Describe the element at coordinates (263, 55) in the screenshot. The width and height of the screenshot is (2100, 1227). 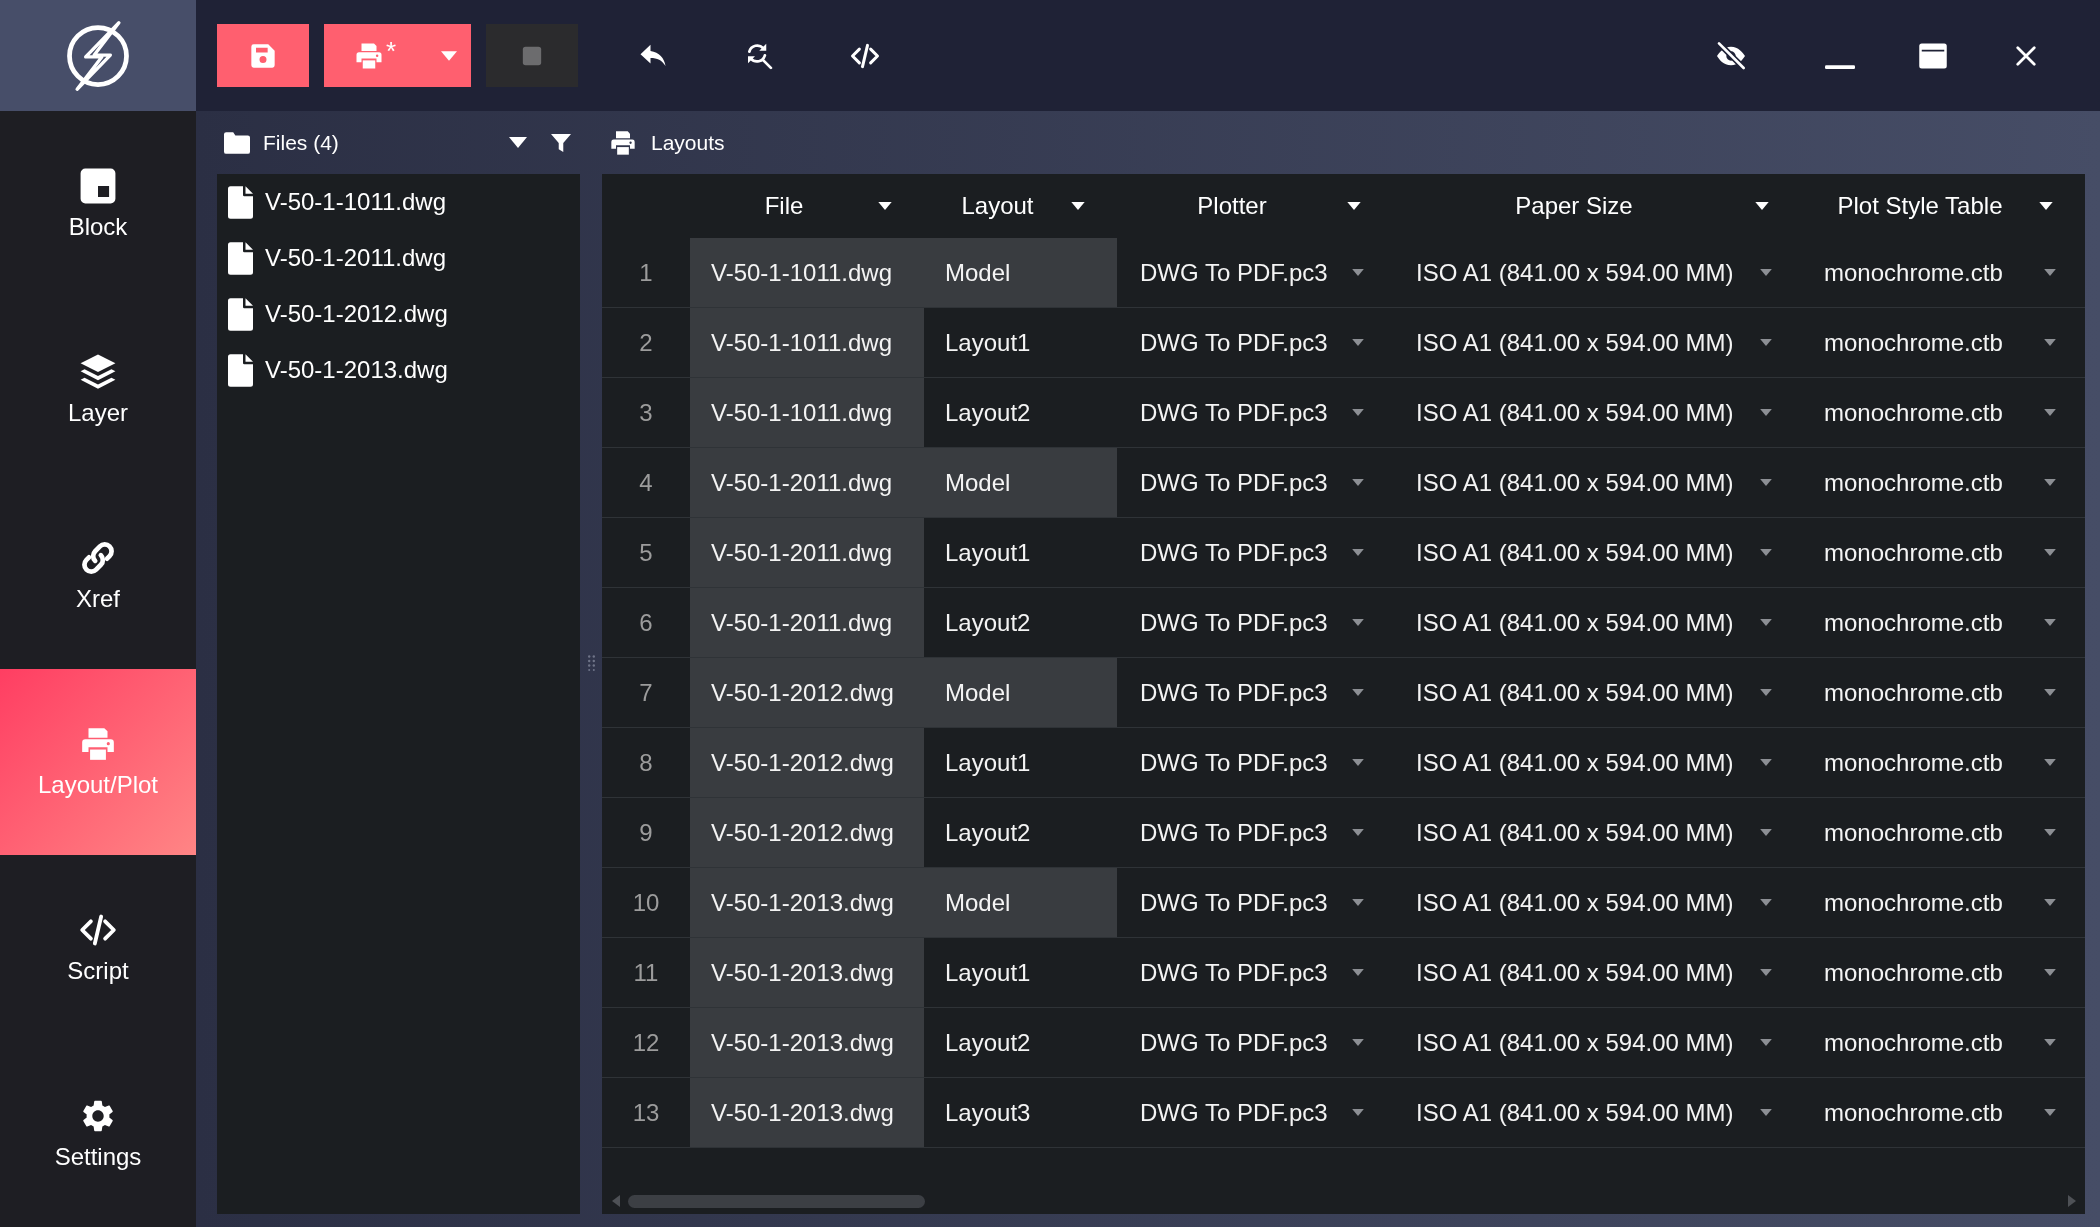
I see `save-button` at that location.